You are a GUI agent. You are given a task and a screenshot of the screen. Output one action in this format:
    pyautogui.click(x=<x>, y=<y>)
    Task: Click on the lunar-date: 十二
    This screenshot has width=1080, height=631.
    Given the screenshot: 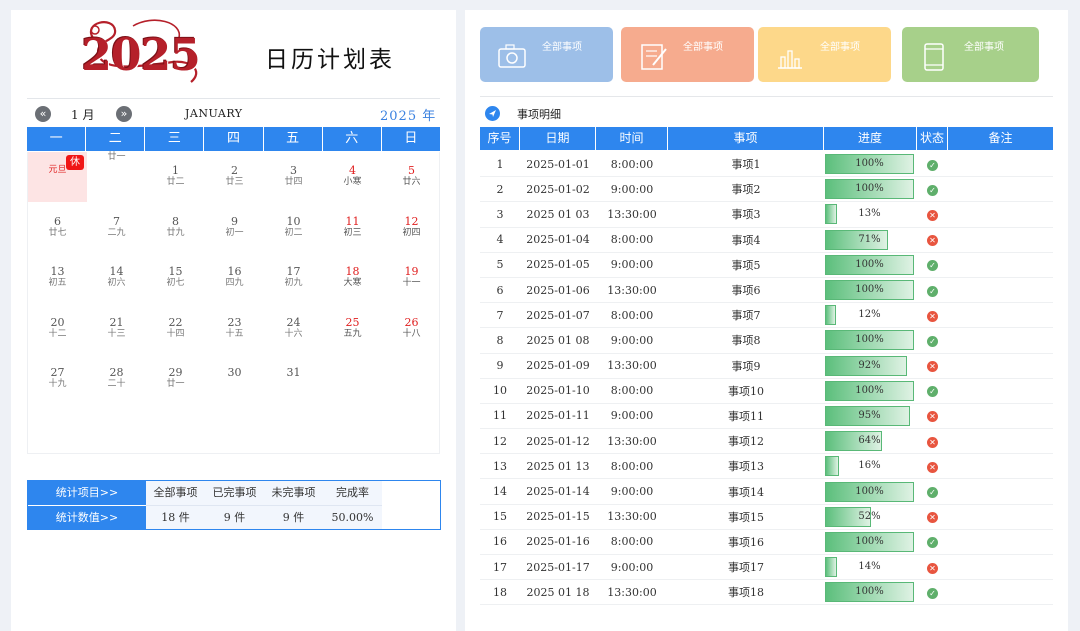 What is the action you would take?
    pyautogui.click(x=57, y=333)
    